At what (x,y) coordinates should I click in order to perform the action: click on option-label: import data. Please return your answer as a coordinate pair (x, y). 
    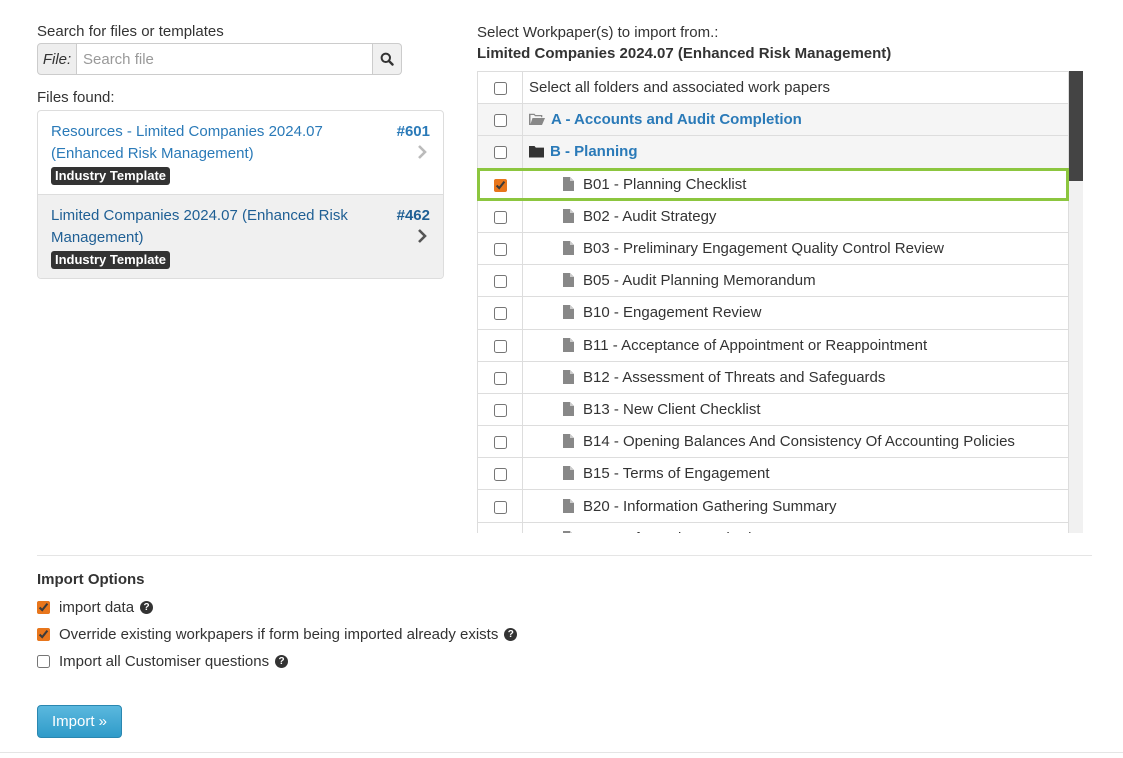
    Looking at the image, I should click on (97, 607).